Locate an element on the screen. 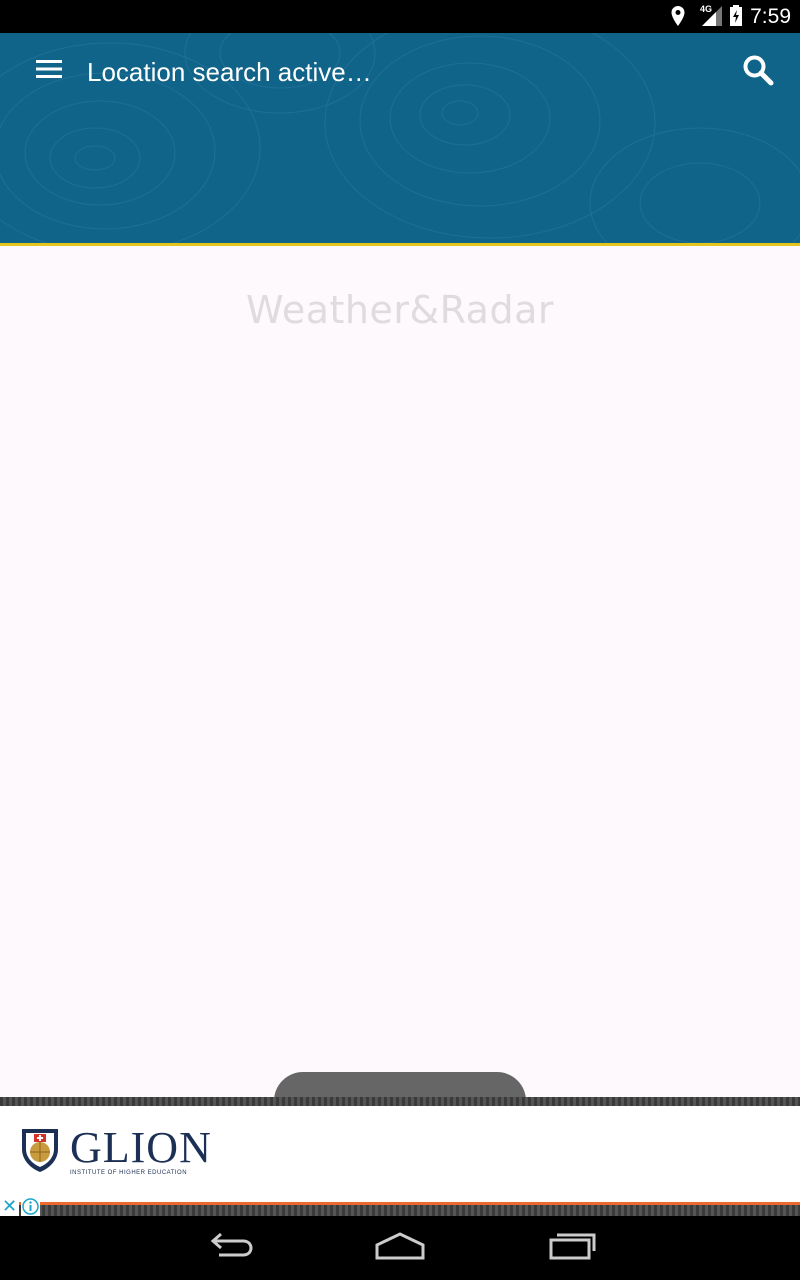 The height and width of the screenshot is (1280, 800). home-icon is located at coordinates (400, 1248).